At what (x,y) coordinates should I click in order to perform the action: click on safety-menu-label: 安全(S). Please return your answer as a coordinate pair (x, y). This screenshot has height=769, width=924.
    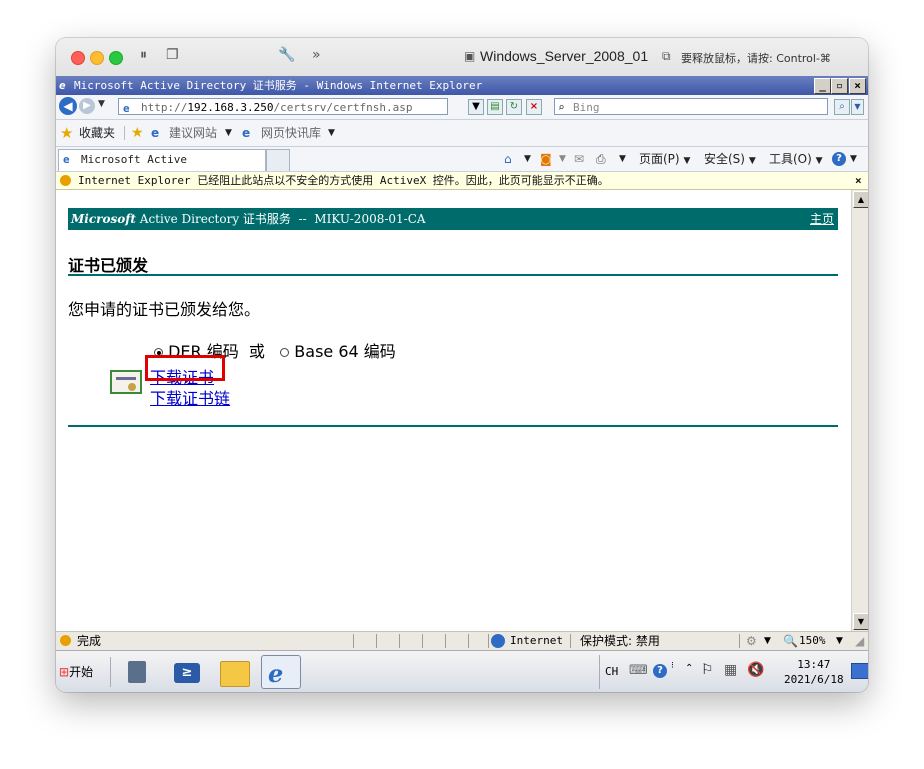
    Looking at the image, I should click on (724, 159).